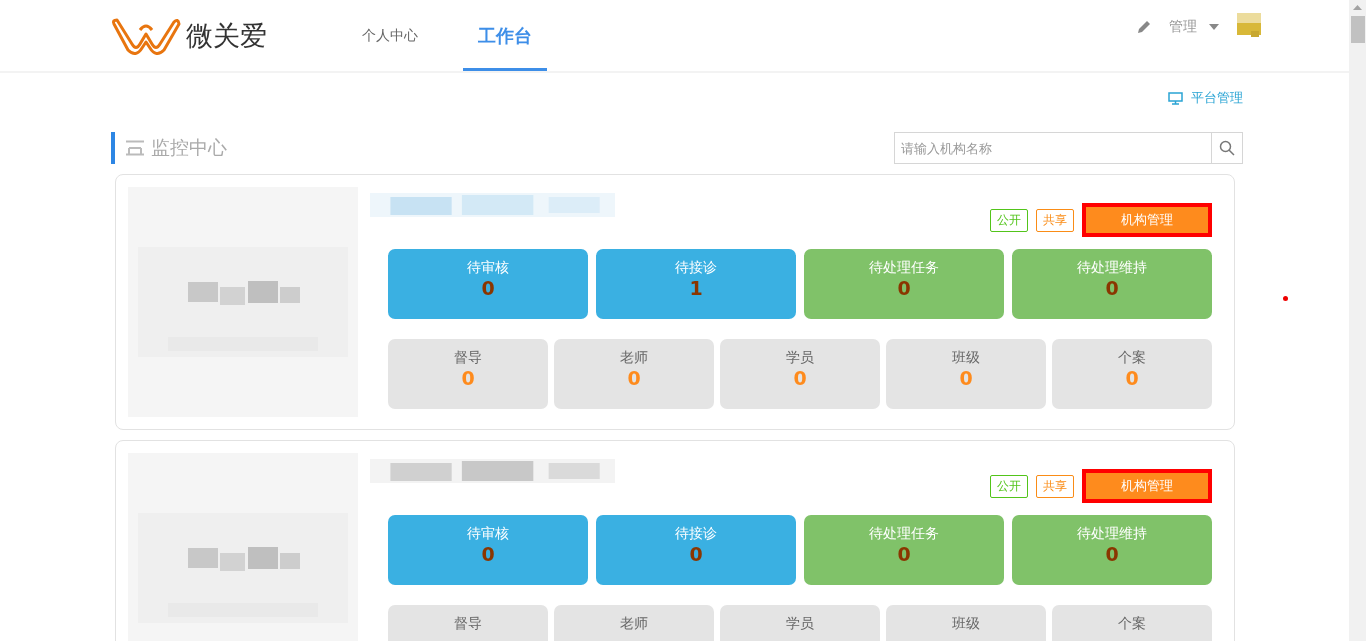 The width and height of the screenshot is (1366, 641). Describe the element at coordinates (1205, 98) in the screenshot. I see `platform-link: 平台管理` at that location.